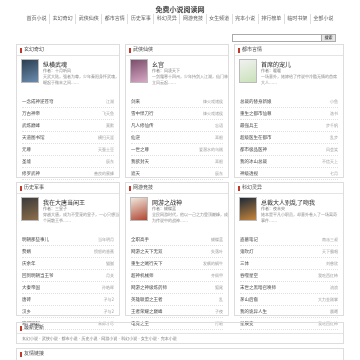 This screenshot has height=360, width=360. I want to click on book-list-item: 唐砖 孑与2, so click(68, 300).